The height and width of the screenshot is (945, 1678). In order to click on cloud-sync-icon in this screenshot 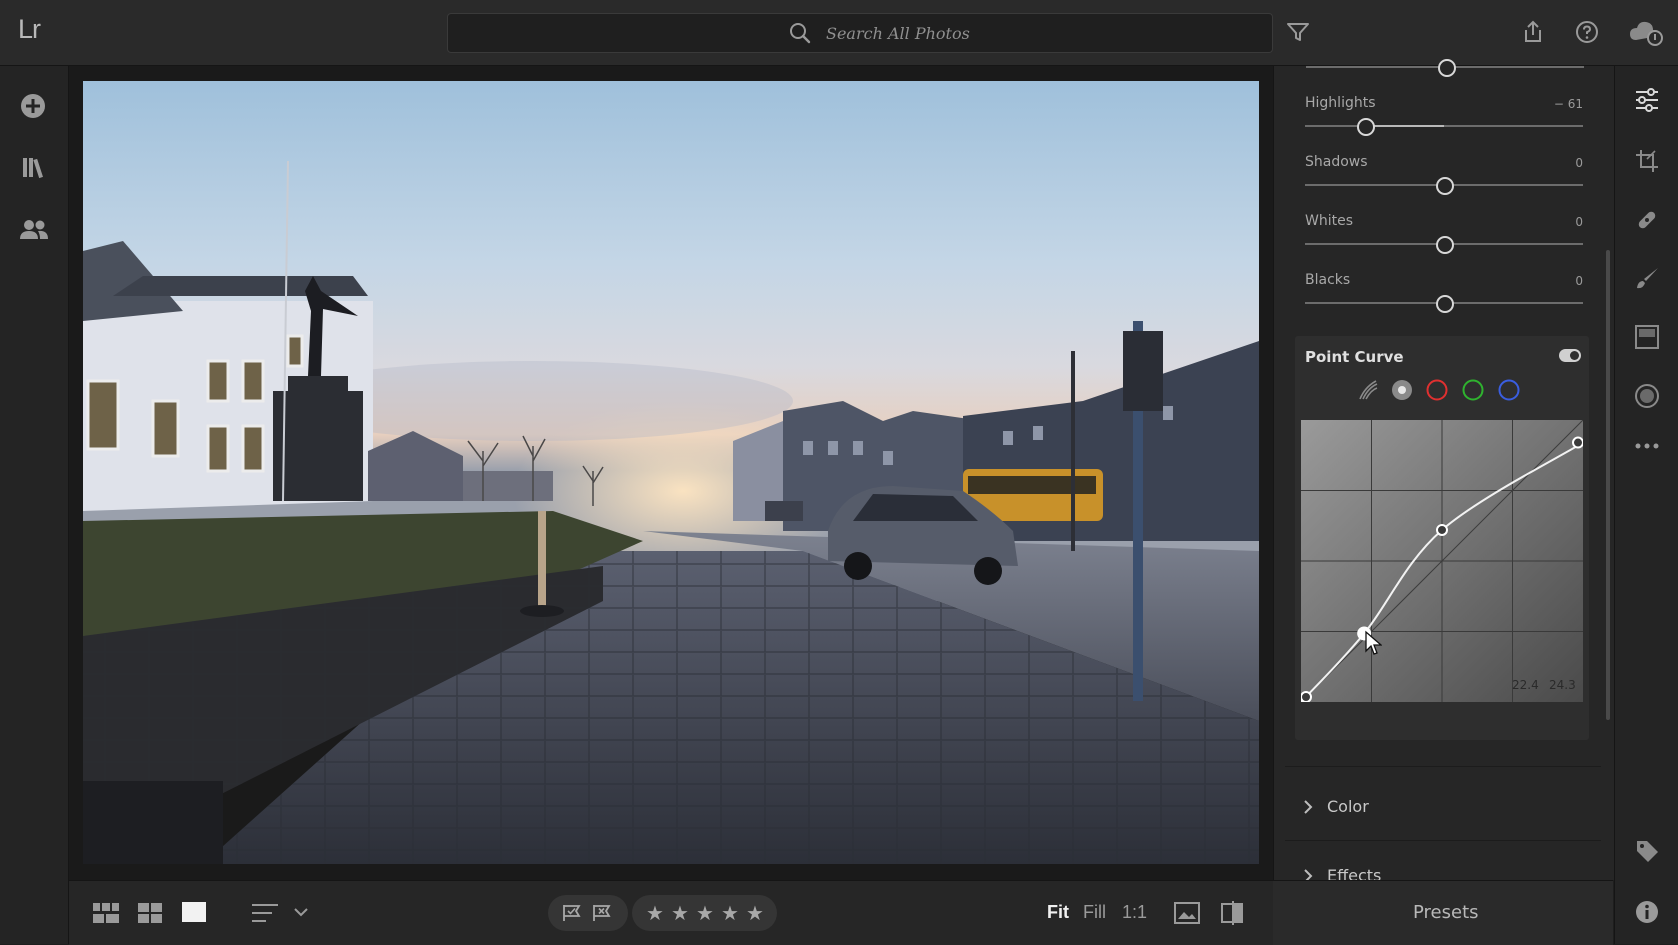, I will do `click(1646, 32)`.